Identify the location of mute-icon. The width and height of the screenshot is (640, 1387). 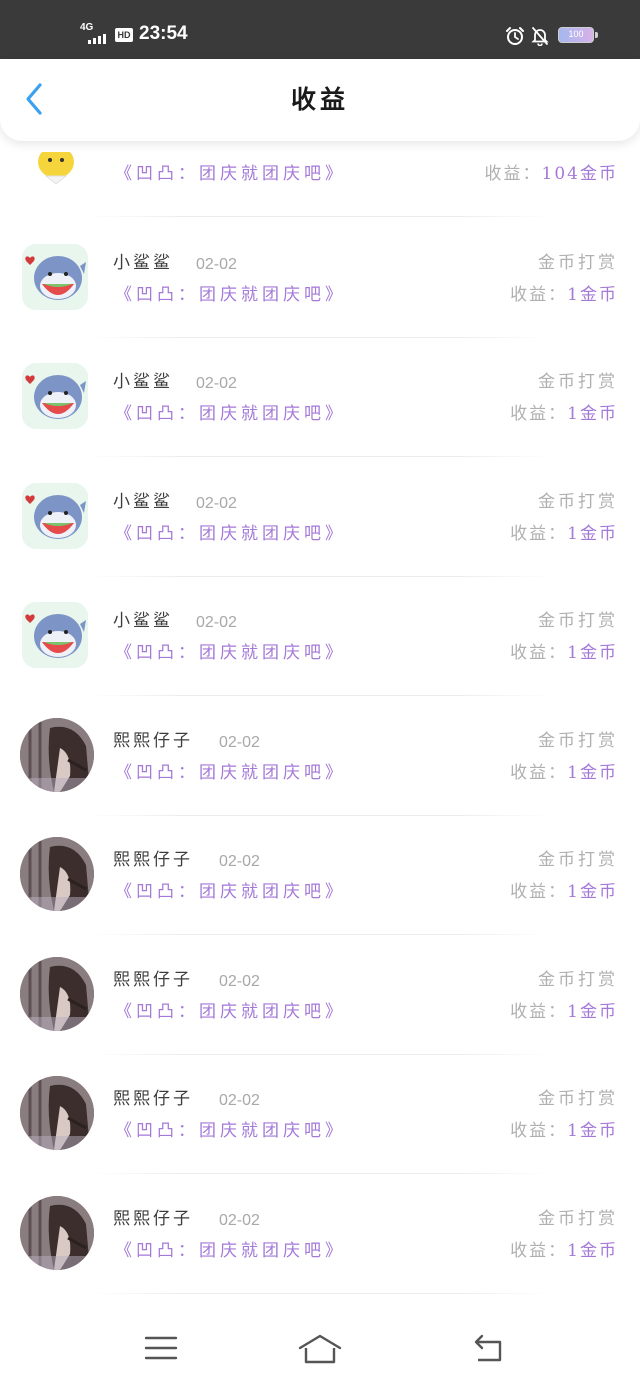
(540, 36).